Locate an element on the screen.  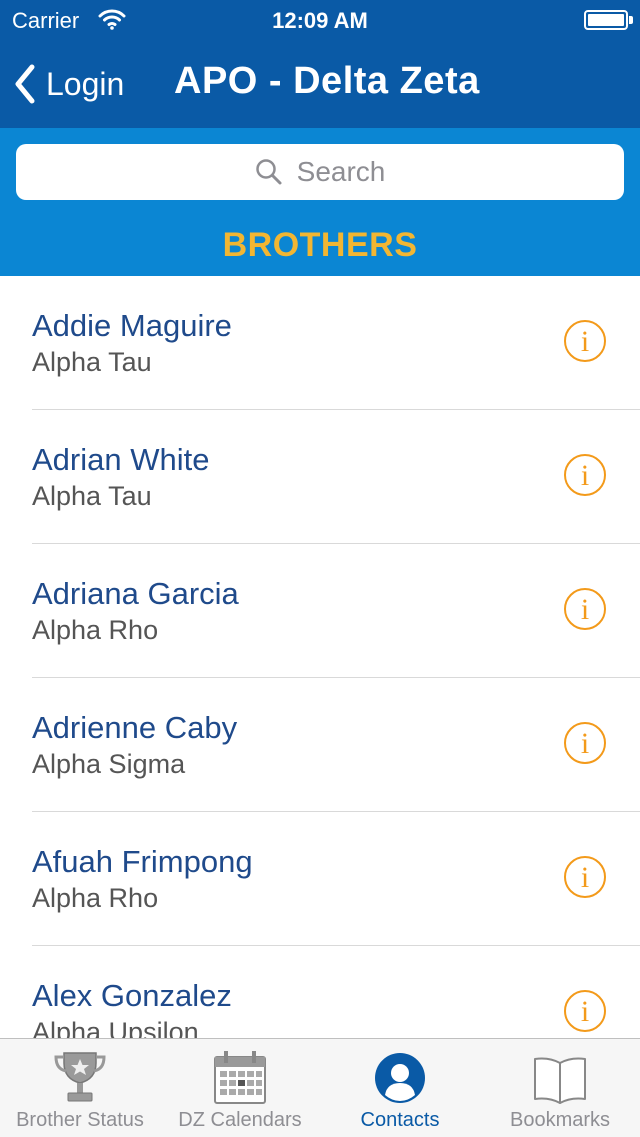
list-item: Adrian White Alpha Tau i is located at coordinates (320, 477).